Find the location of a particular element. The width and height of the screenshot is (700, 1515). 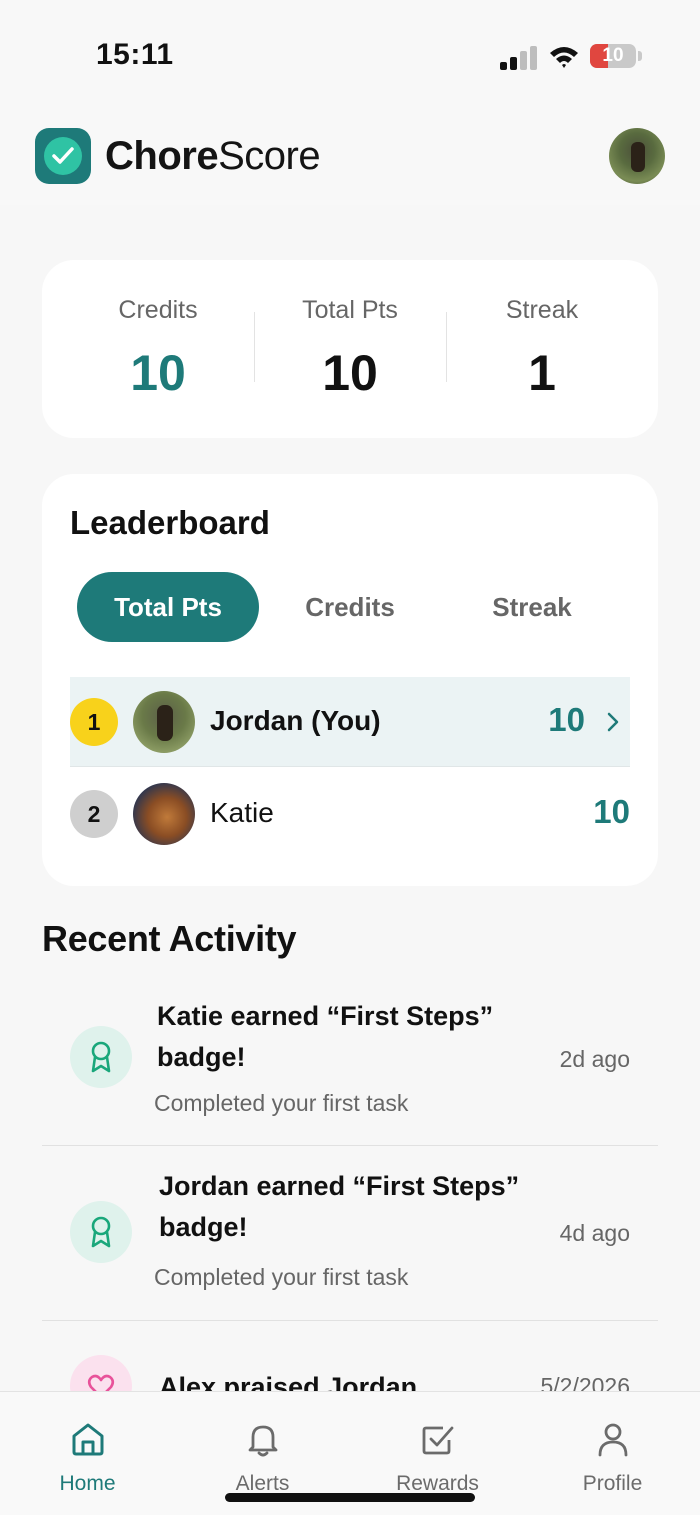

activity-title: Jordan earned “First Steps” badge! is located at coordinates (339, 1206).